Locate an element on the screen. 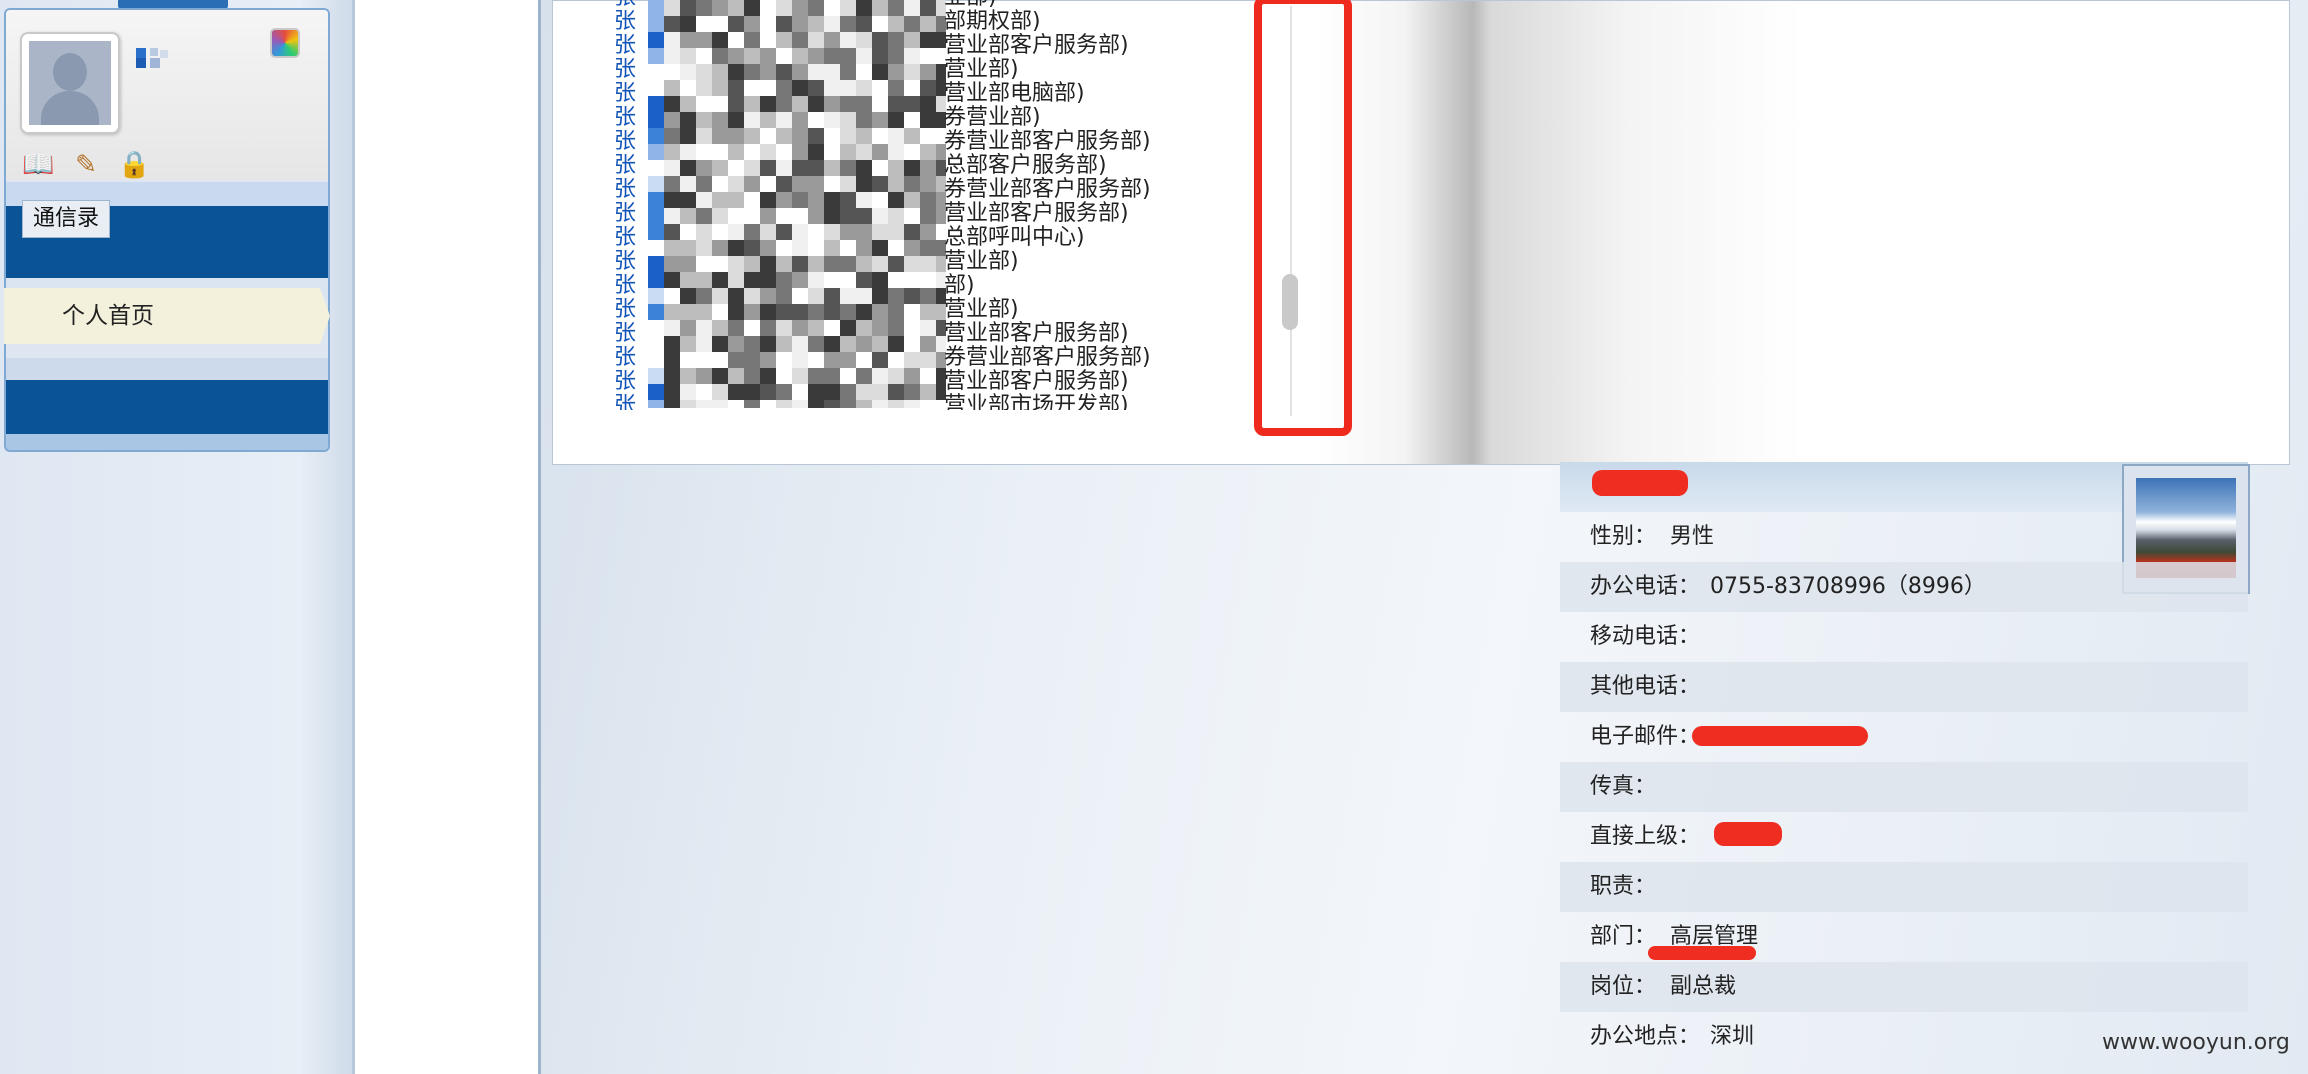 This screenshot has height=1074, width=2308. lock-icon: 🔒 is located at coordinates (134, 165).